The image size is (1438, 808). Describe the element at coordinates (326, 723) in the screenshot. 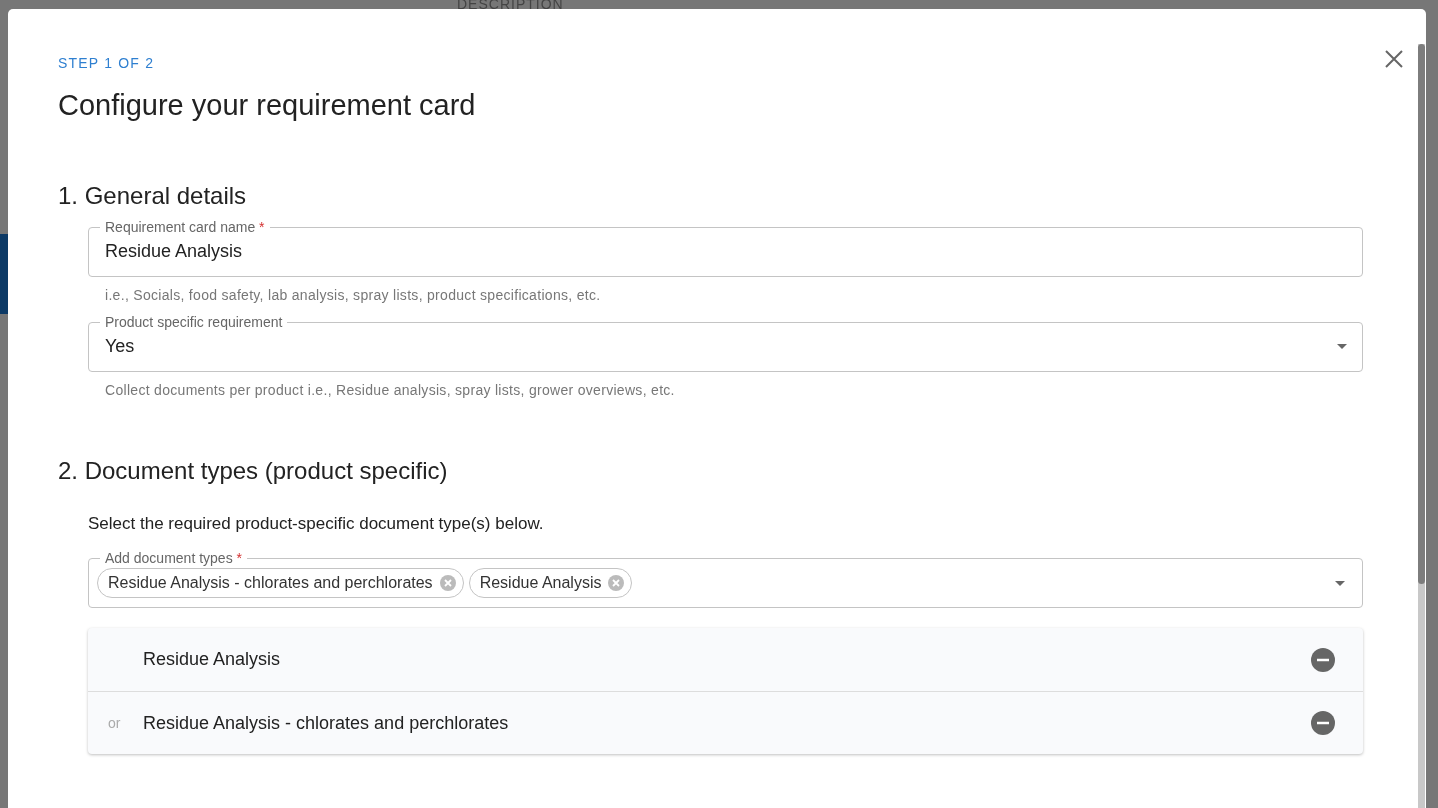

I see `document-type-name: Residue Analysis - chlorates and perchlorates` at that location.